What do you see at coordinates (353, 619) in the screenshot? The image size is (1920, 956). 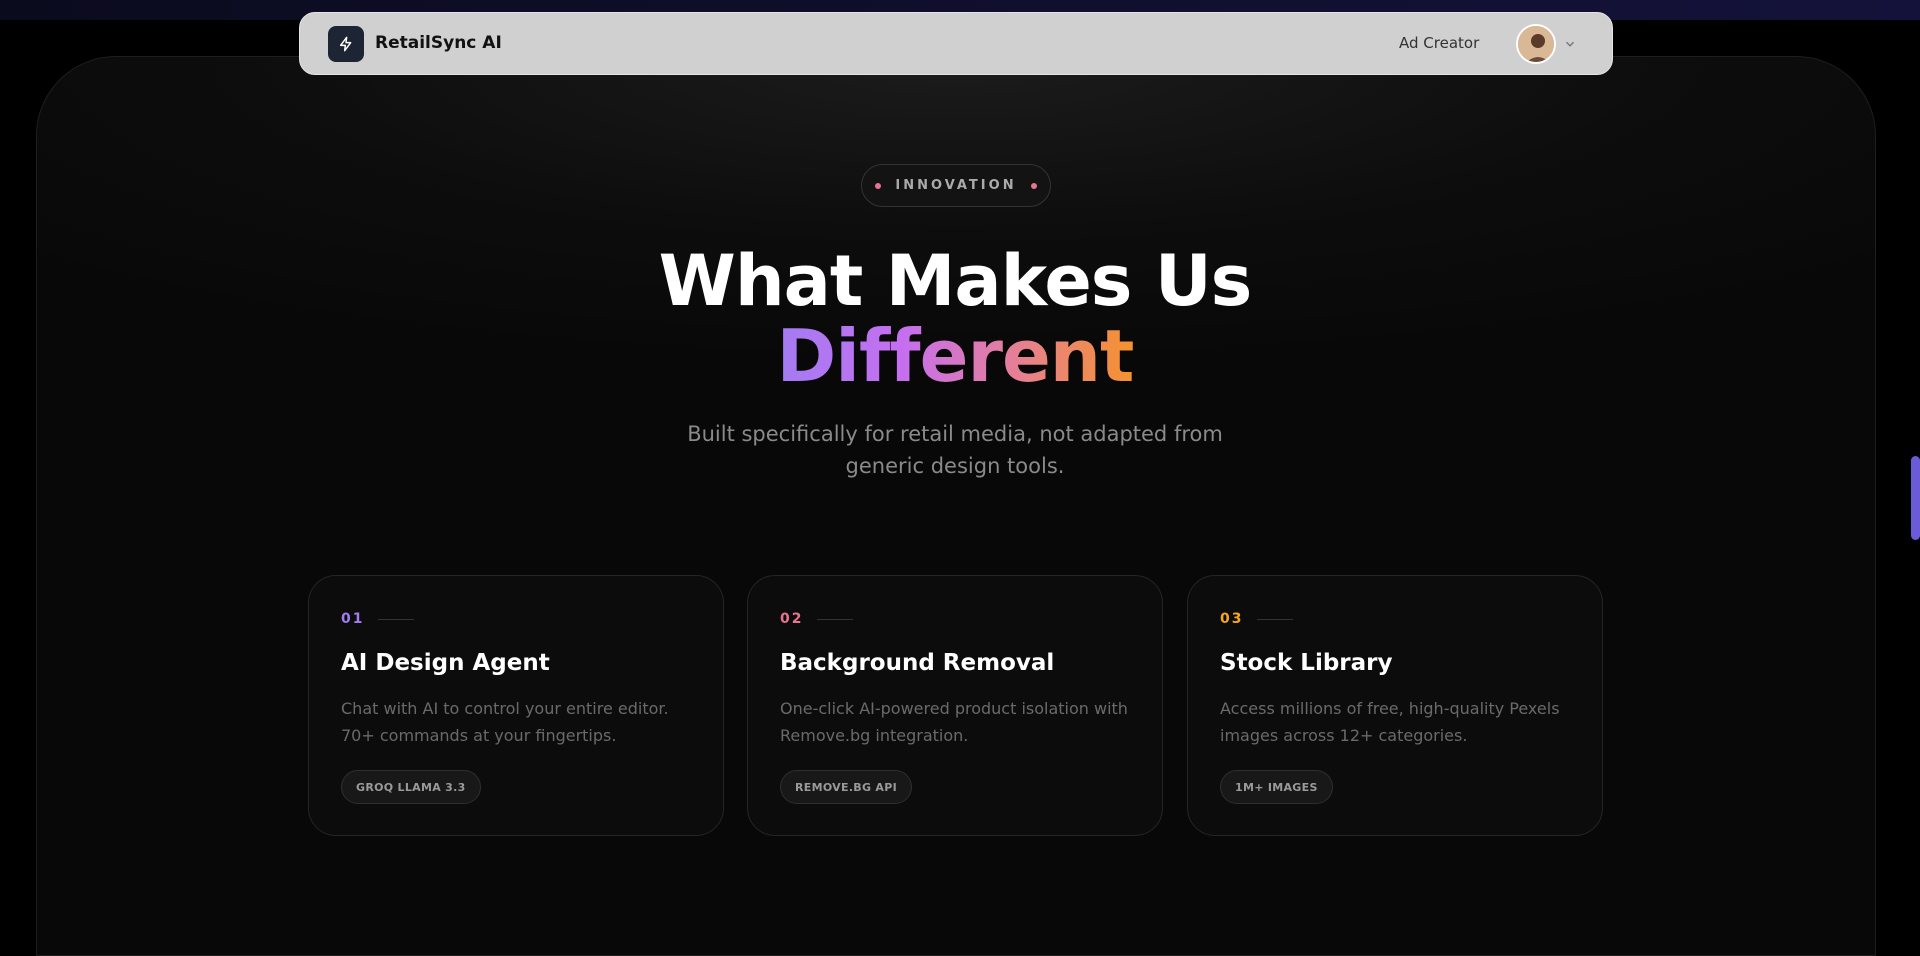 I see `feature-number: 01` at bounding box center [353, 619].